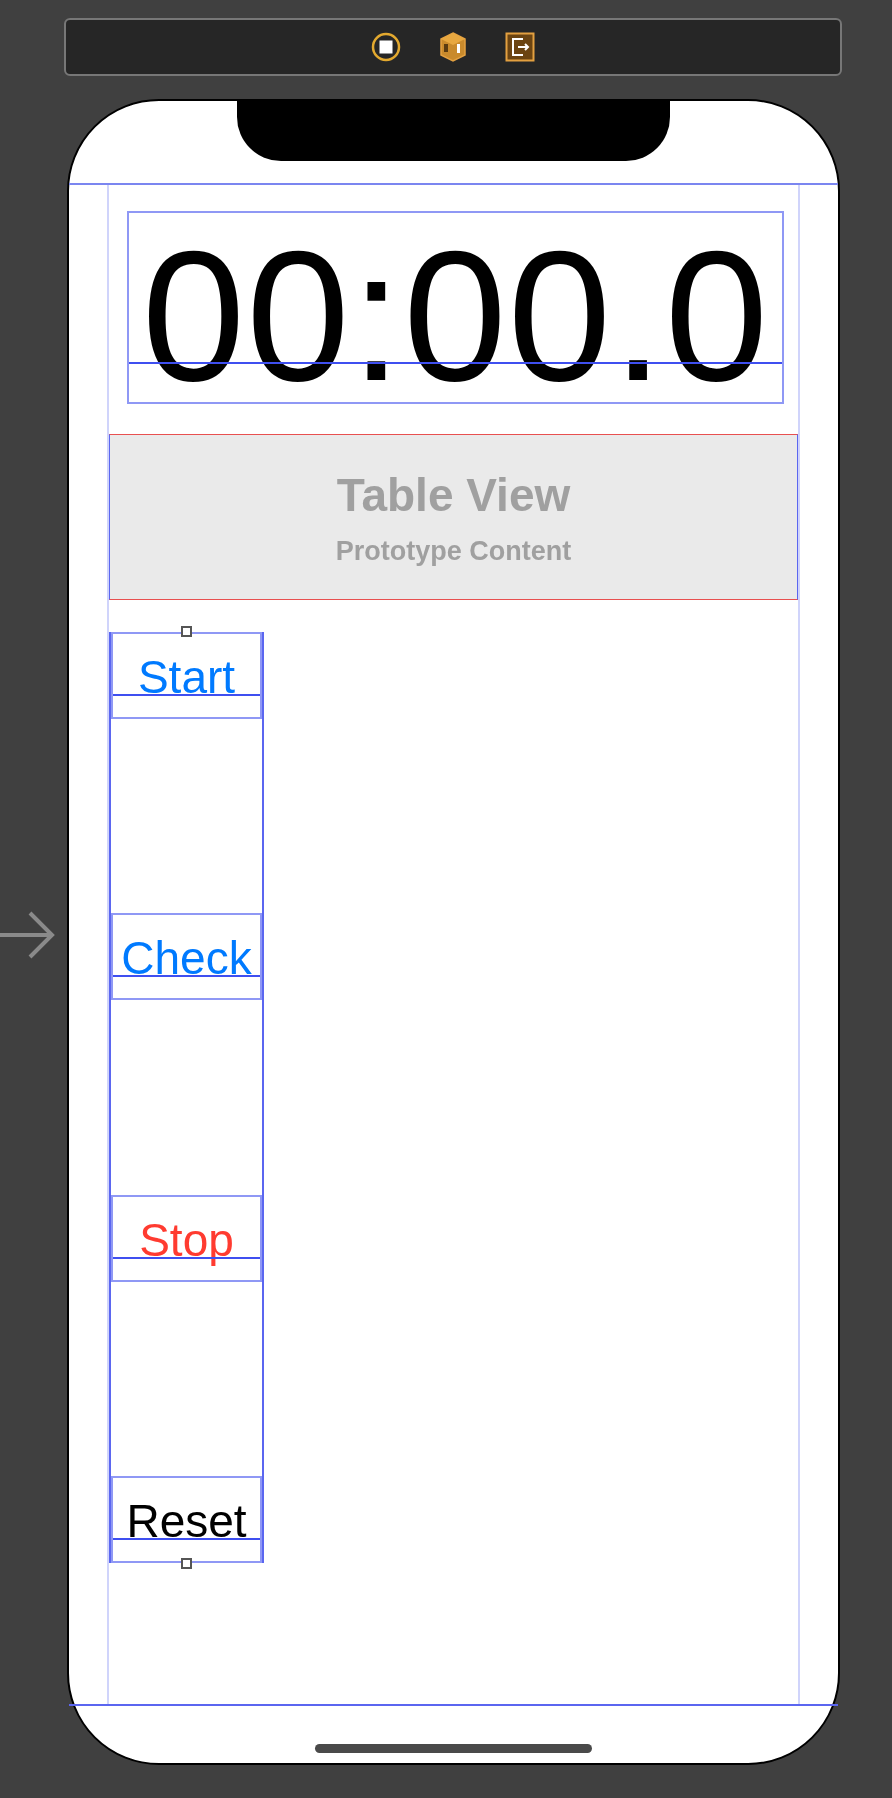 This screenshot has width=892, height=1798. What do you see at coordinates (453, 551) in the screenshot?
I see `table-subtitle: Prototype Content` at bounding box center [453, 551].